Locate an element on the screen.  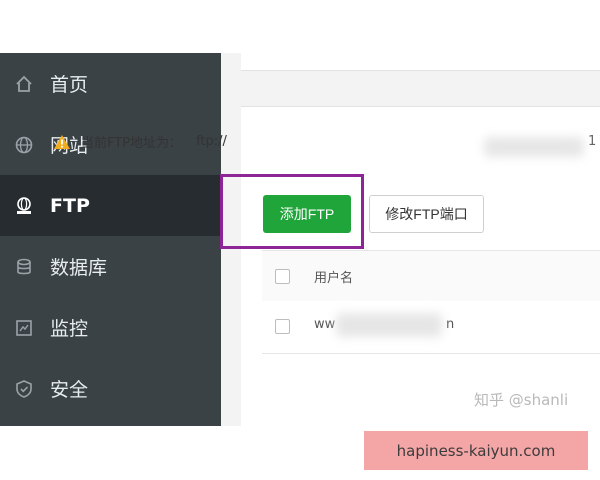
sidebar-item-monitor: 监控 is located at coordinates (110, 327).